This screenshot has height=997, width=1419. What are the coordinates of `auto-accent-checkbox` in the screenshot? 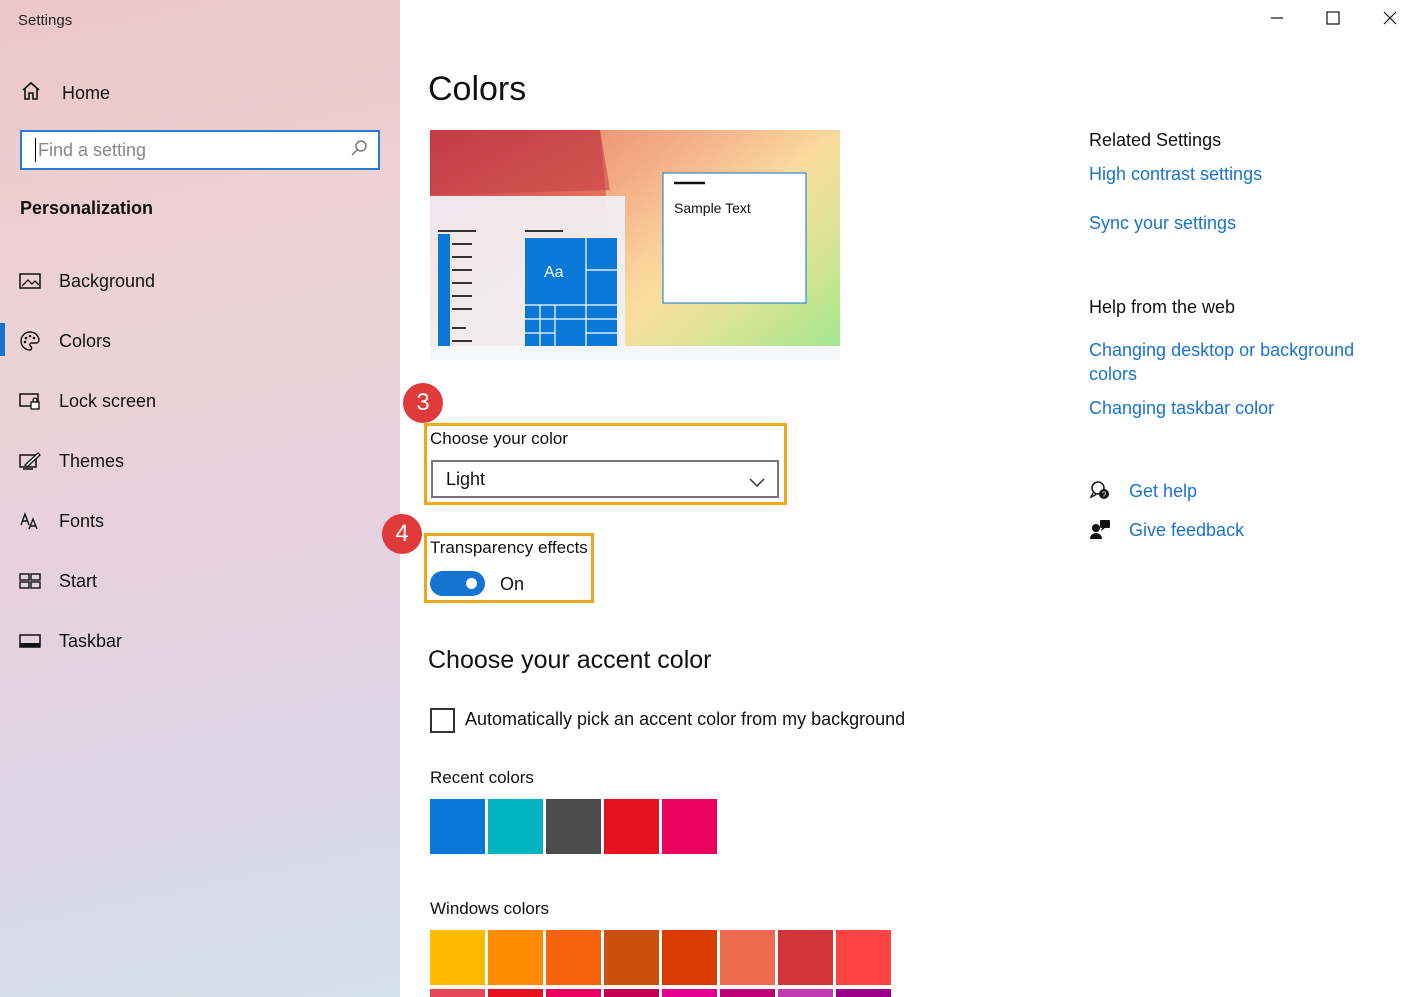 It's located at (442, 720).